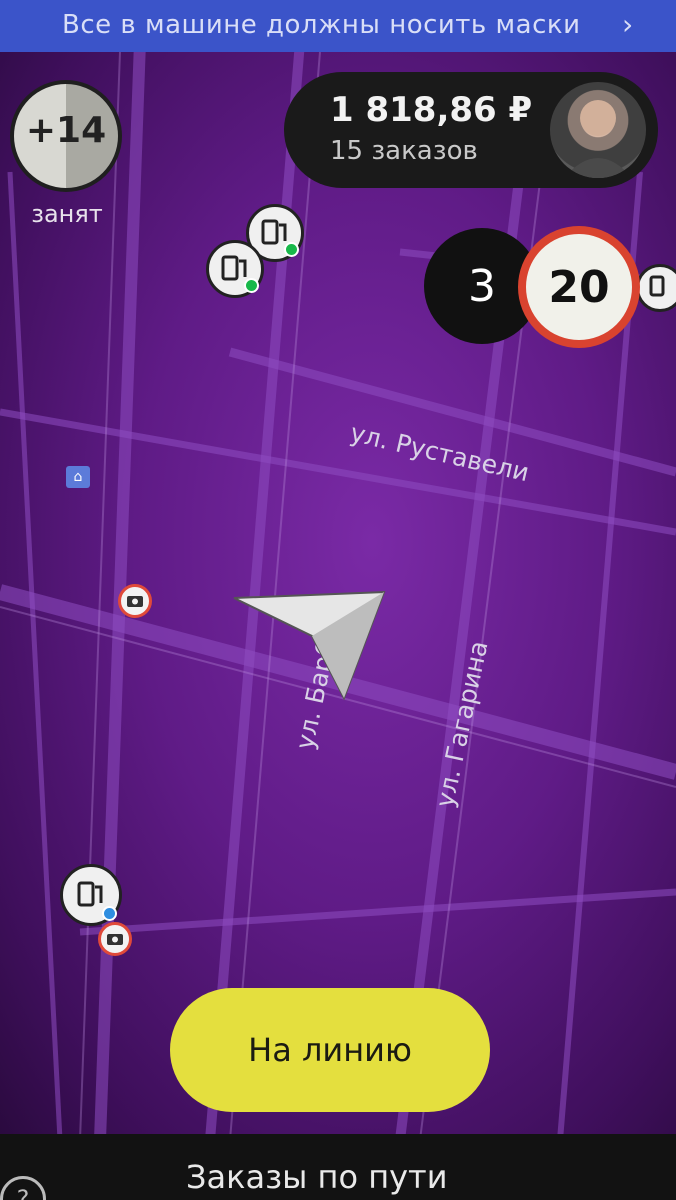 The width and height of the screenshot is (676, 1200). Describe the element at coordinates (579, 287) in the screenshot. I see `speed-limit-sign: 20` at that location.